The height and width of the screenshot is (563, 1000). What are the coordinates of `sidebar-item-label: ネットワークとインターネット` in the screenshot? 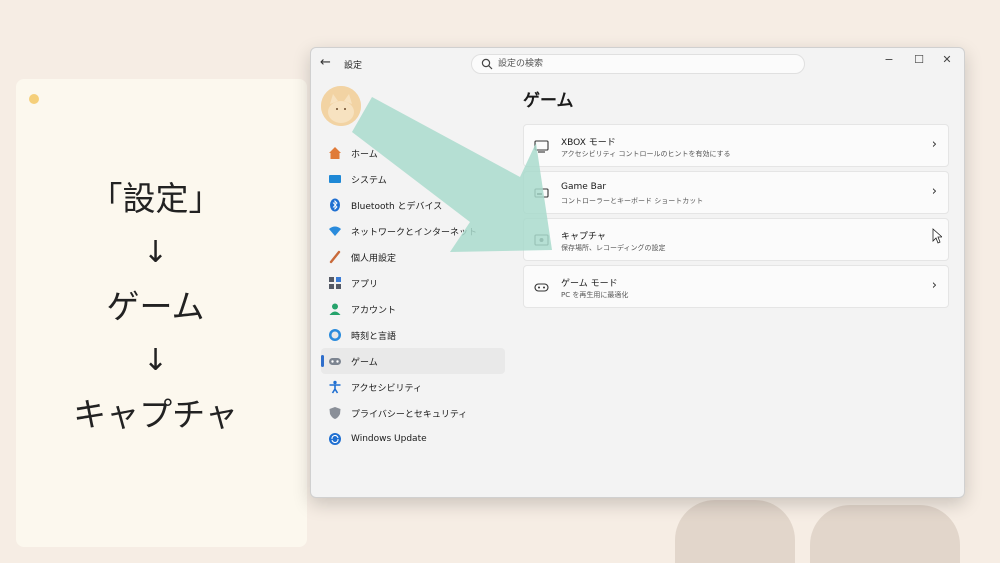 It's located at (414, 232).